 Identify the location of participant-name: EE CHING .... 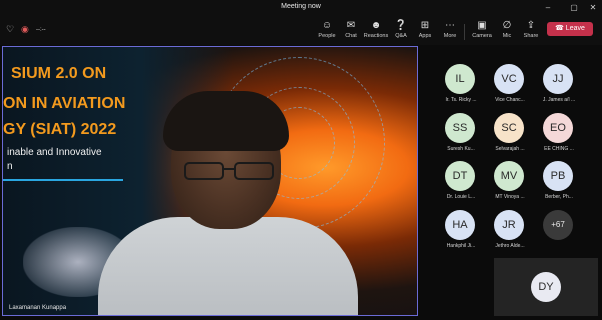
(559, 149).